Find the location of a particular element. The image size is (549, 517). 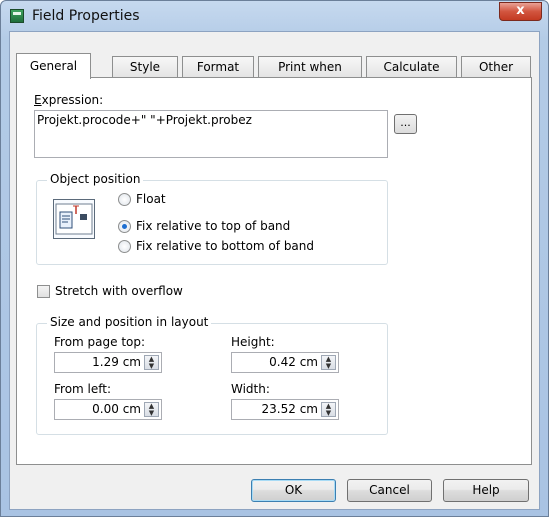

from-left-stepper: 0.00 cm ▲ ▼ is located at coordinates (108, 409).